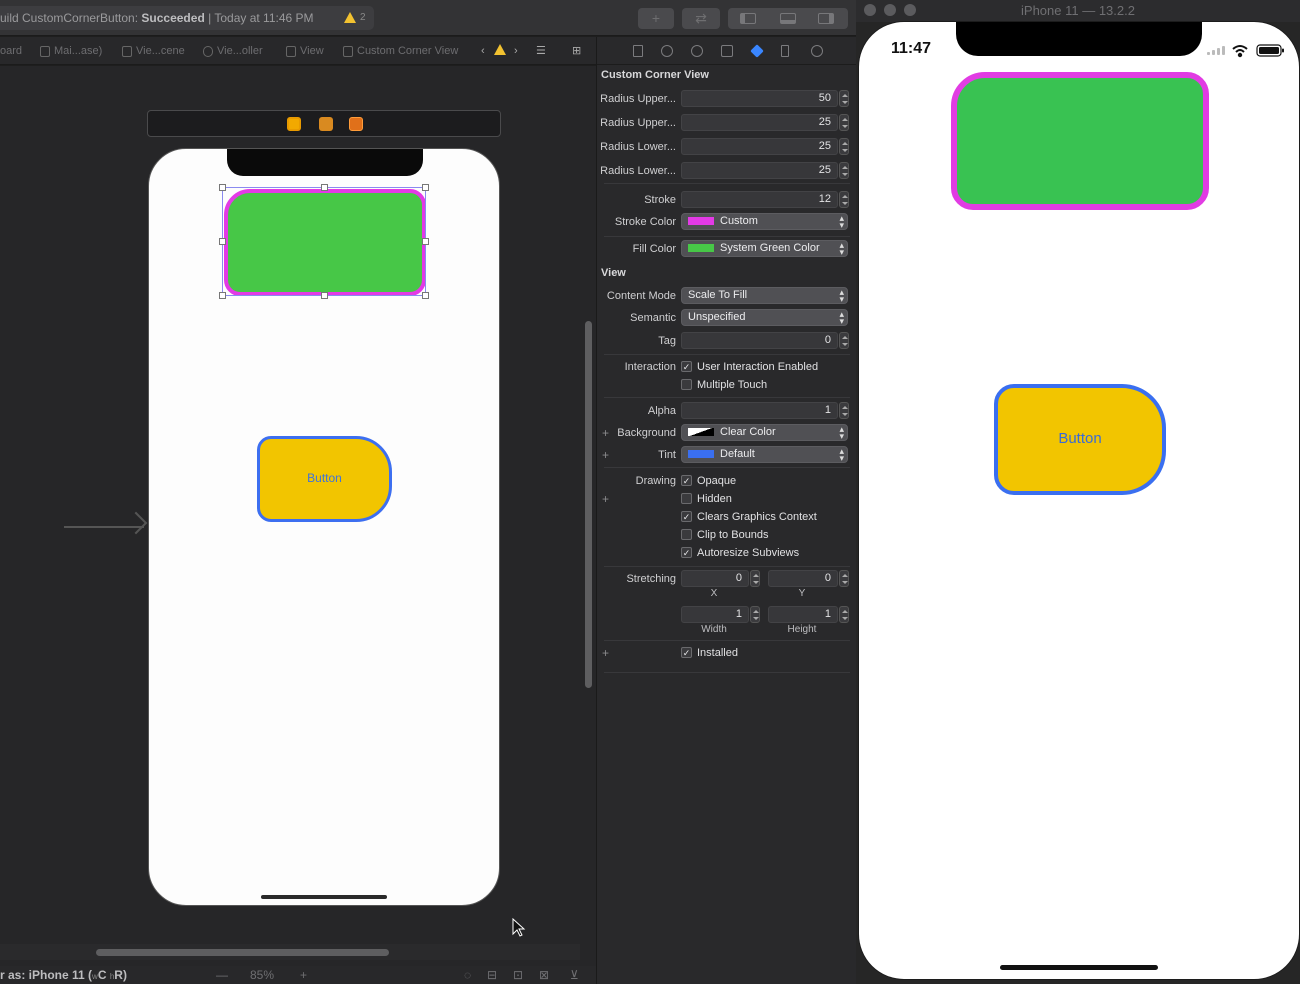  What do you see at coordinates (242, 952) in the screenshot?
I see `horizontal-scroll-thumb` at bounding box center [242, 952].